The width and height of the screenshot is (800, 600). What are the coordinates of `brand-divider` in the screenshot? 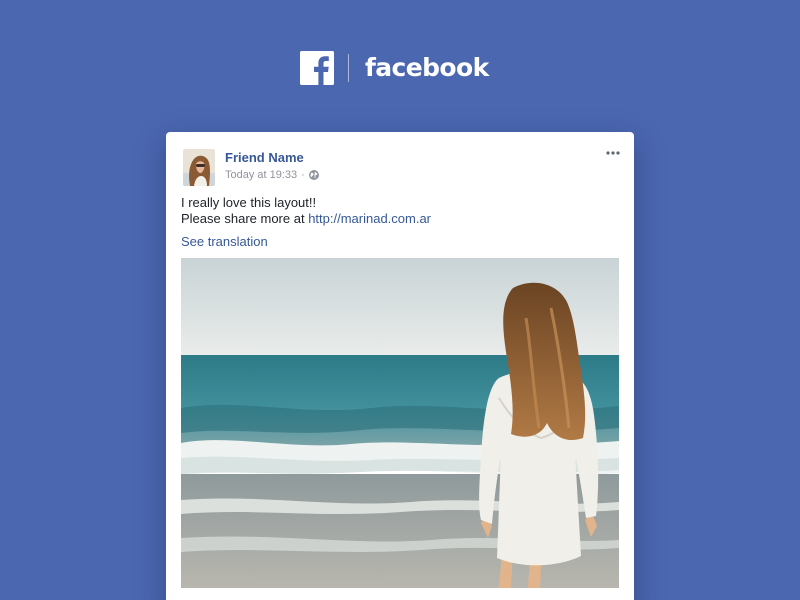 It's located at (348, 68).